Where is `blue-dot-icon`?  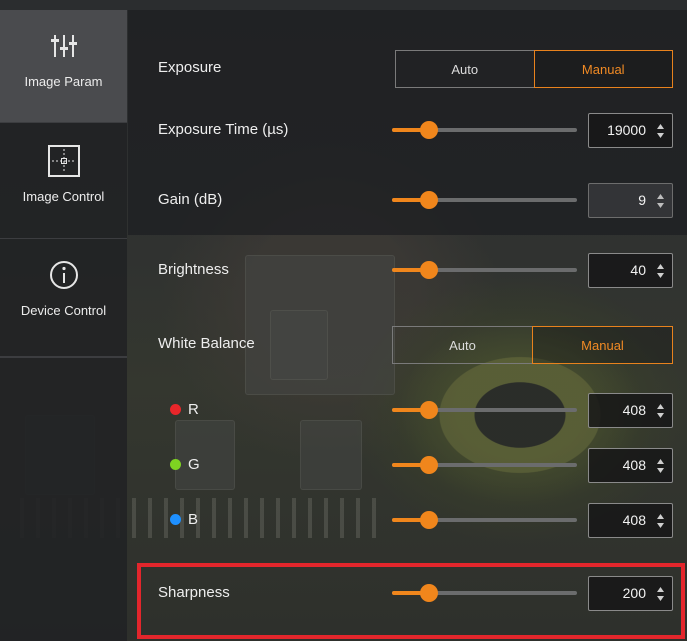
blue-dot-icon is located at coordinates (175, 519).